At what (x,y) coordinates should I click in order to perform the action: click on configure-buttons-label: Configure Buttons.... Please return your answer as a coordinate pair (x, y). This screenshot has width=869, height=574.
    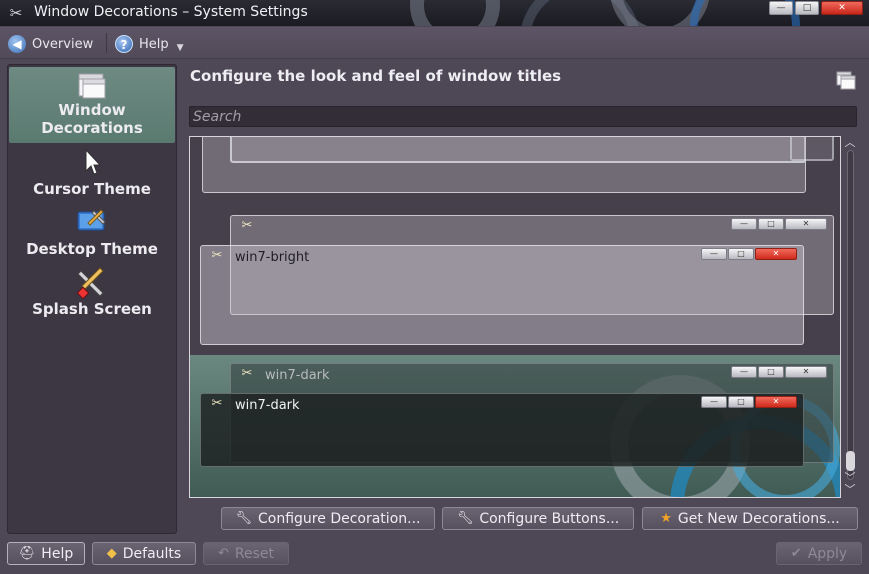
    Looking at the image, I should click on (549, 518).